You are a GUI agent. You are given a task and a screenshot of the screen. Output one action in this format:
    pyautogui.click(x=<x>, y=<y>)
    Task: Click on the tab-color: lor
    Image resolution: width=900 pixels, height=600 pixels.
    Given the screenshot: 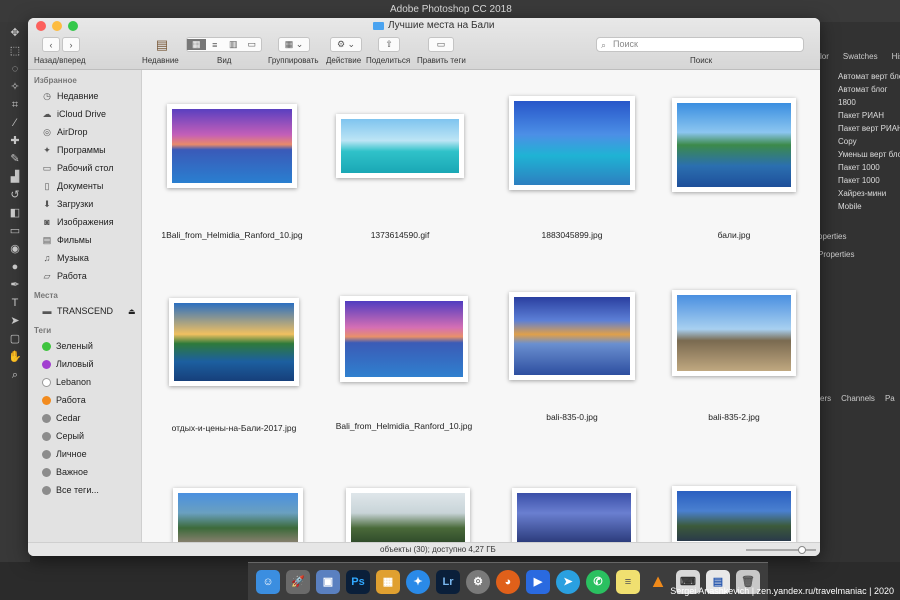 What is the action you would take?
    pyautogui.click(x=824, y=56)
    